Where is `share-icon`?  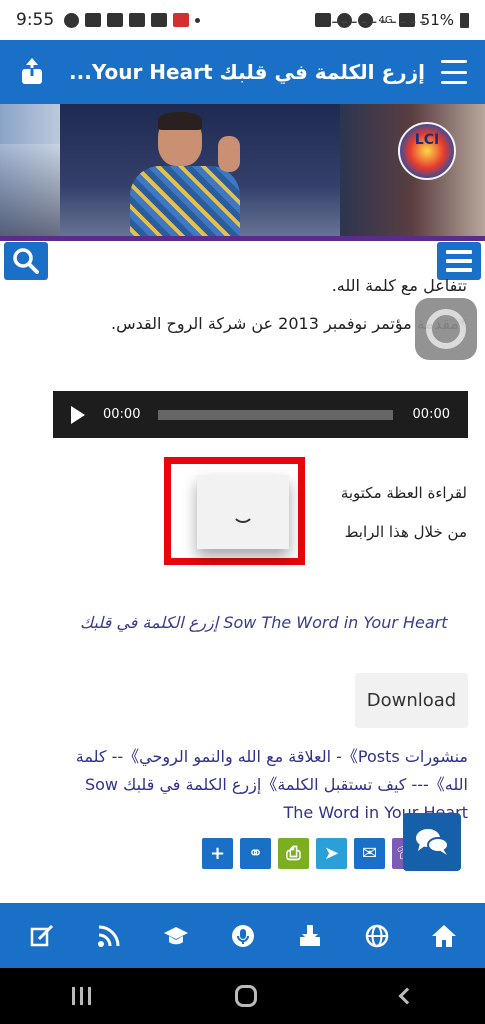 share-icon is located at coordinates (32, 71).